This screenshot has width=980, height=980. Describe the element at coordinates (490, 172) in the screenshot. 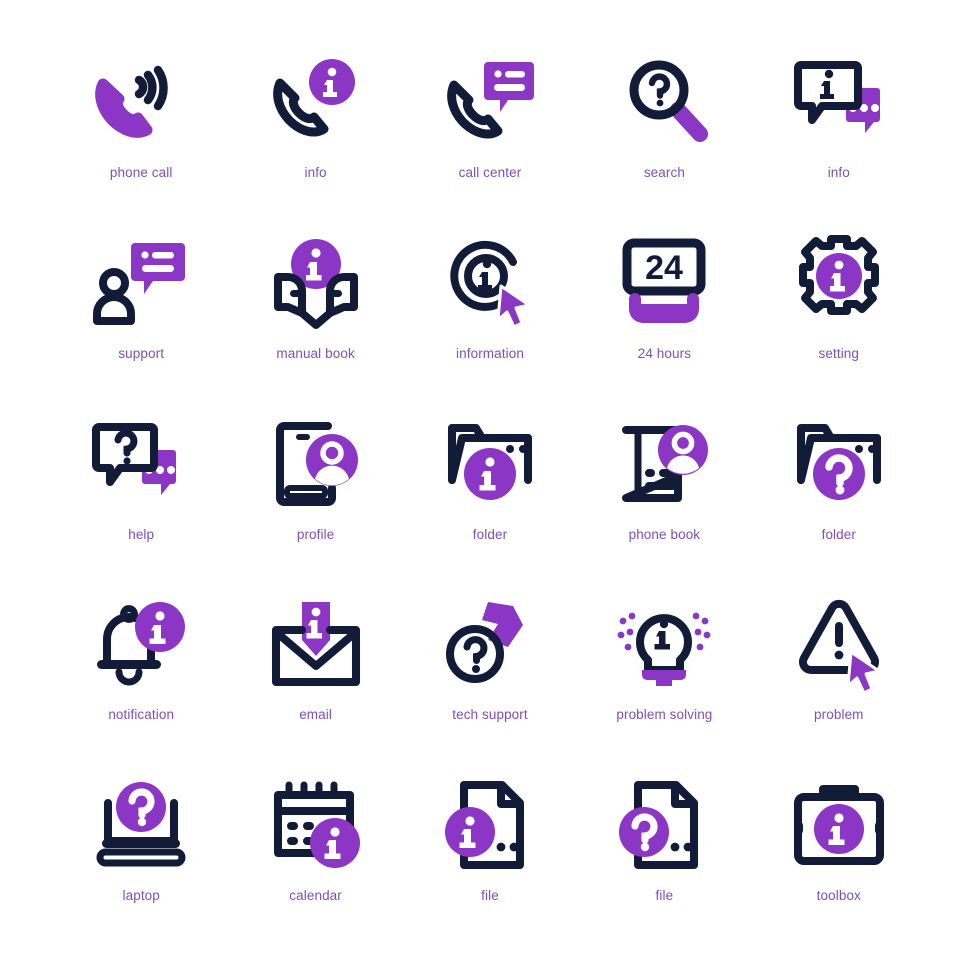

I see `icon-label: call center` at that location.